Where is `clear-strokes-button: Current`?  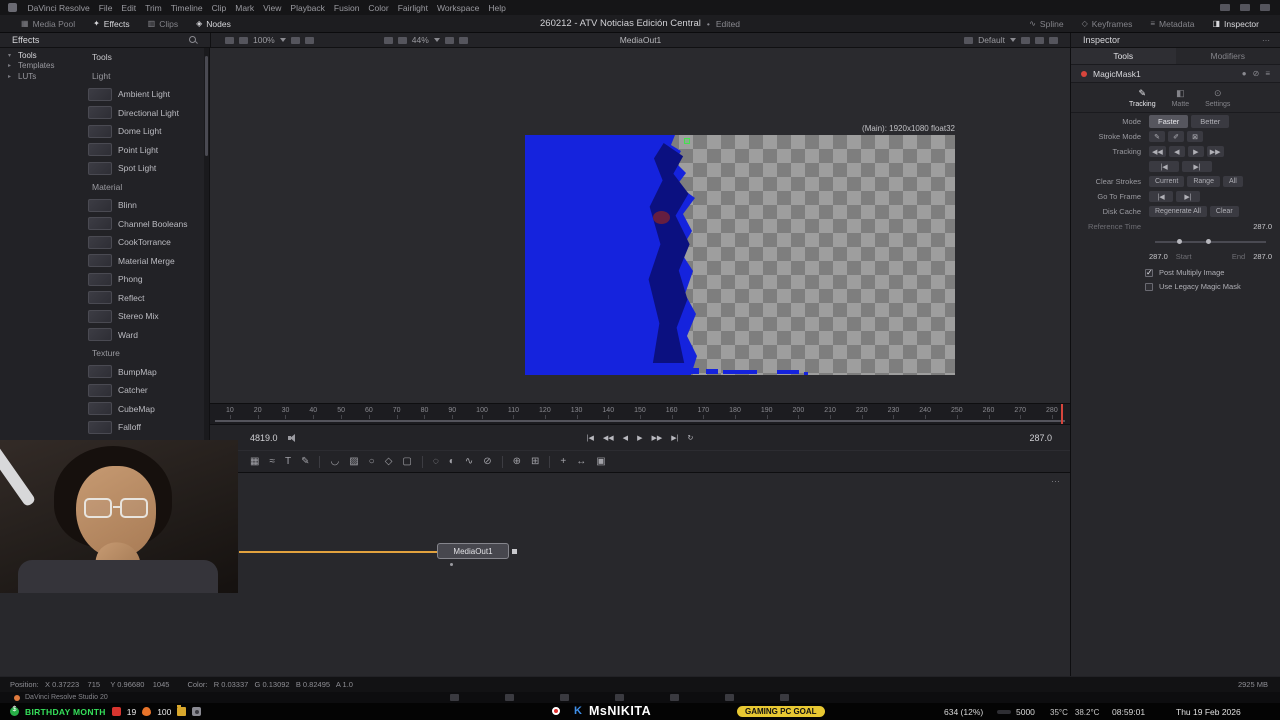 clear-strokes-button: Current is located at coordinates (1167, 181).